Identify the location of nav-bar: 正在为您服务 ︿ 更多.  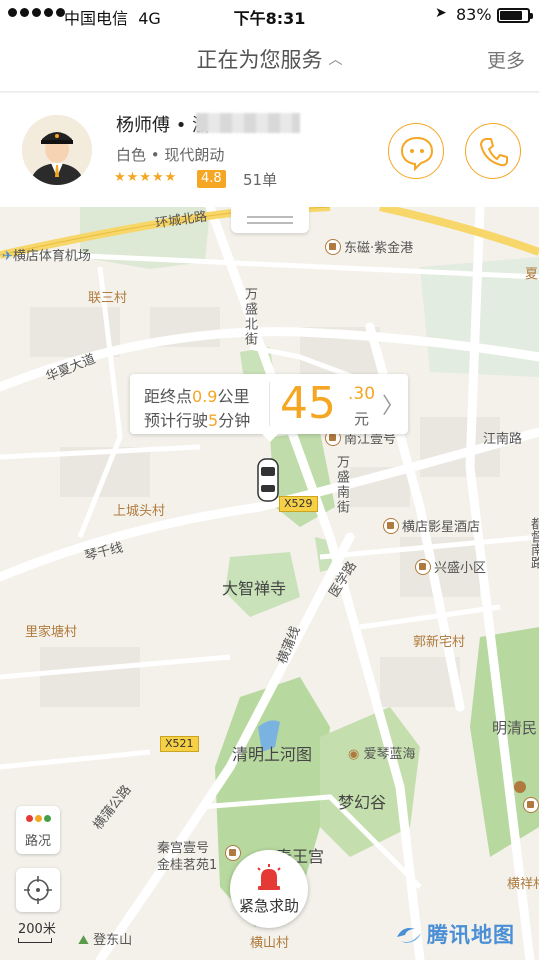
(269, 61).